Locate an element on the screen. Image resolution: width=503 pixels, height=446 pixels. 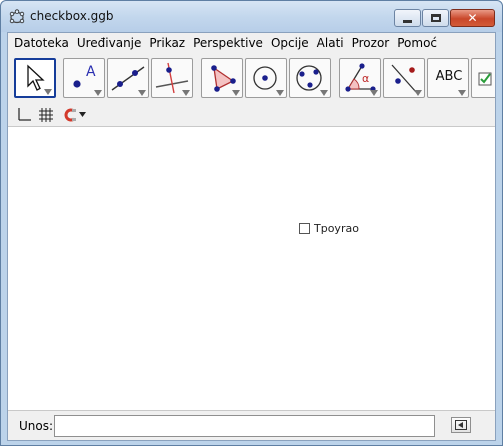
input-help-button is located at coordinates (461, 425).